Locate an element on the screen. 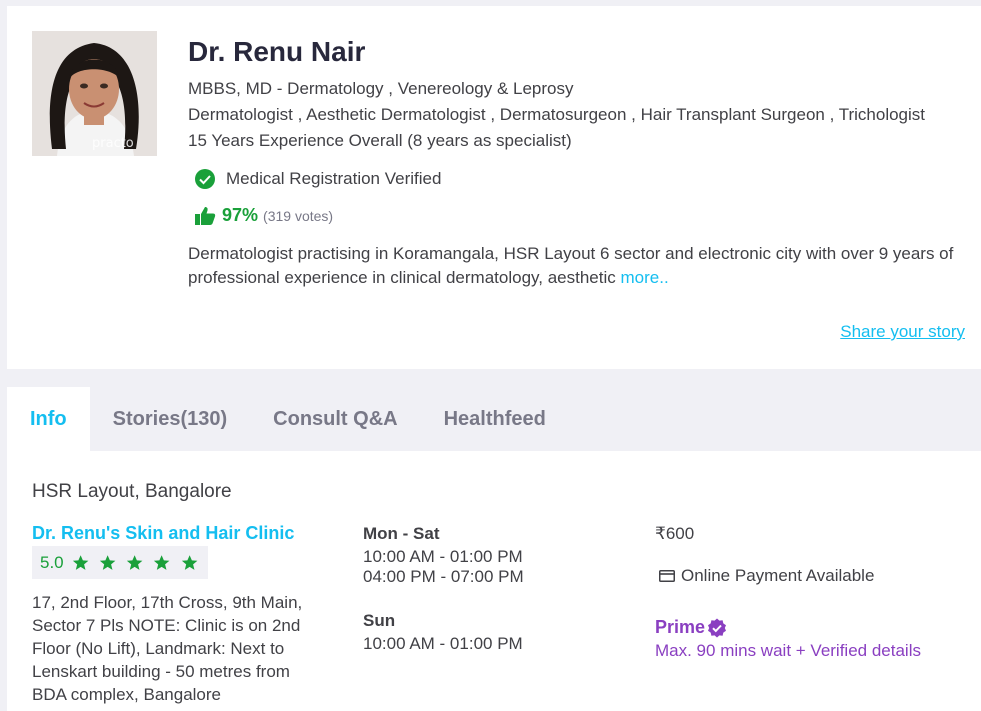 Image resolution: width=981 pixels, height=711 pixels. schedule-sunday: Sun 10:00 AM - 01:00 PM is located at coordinates (443, 632).